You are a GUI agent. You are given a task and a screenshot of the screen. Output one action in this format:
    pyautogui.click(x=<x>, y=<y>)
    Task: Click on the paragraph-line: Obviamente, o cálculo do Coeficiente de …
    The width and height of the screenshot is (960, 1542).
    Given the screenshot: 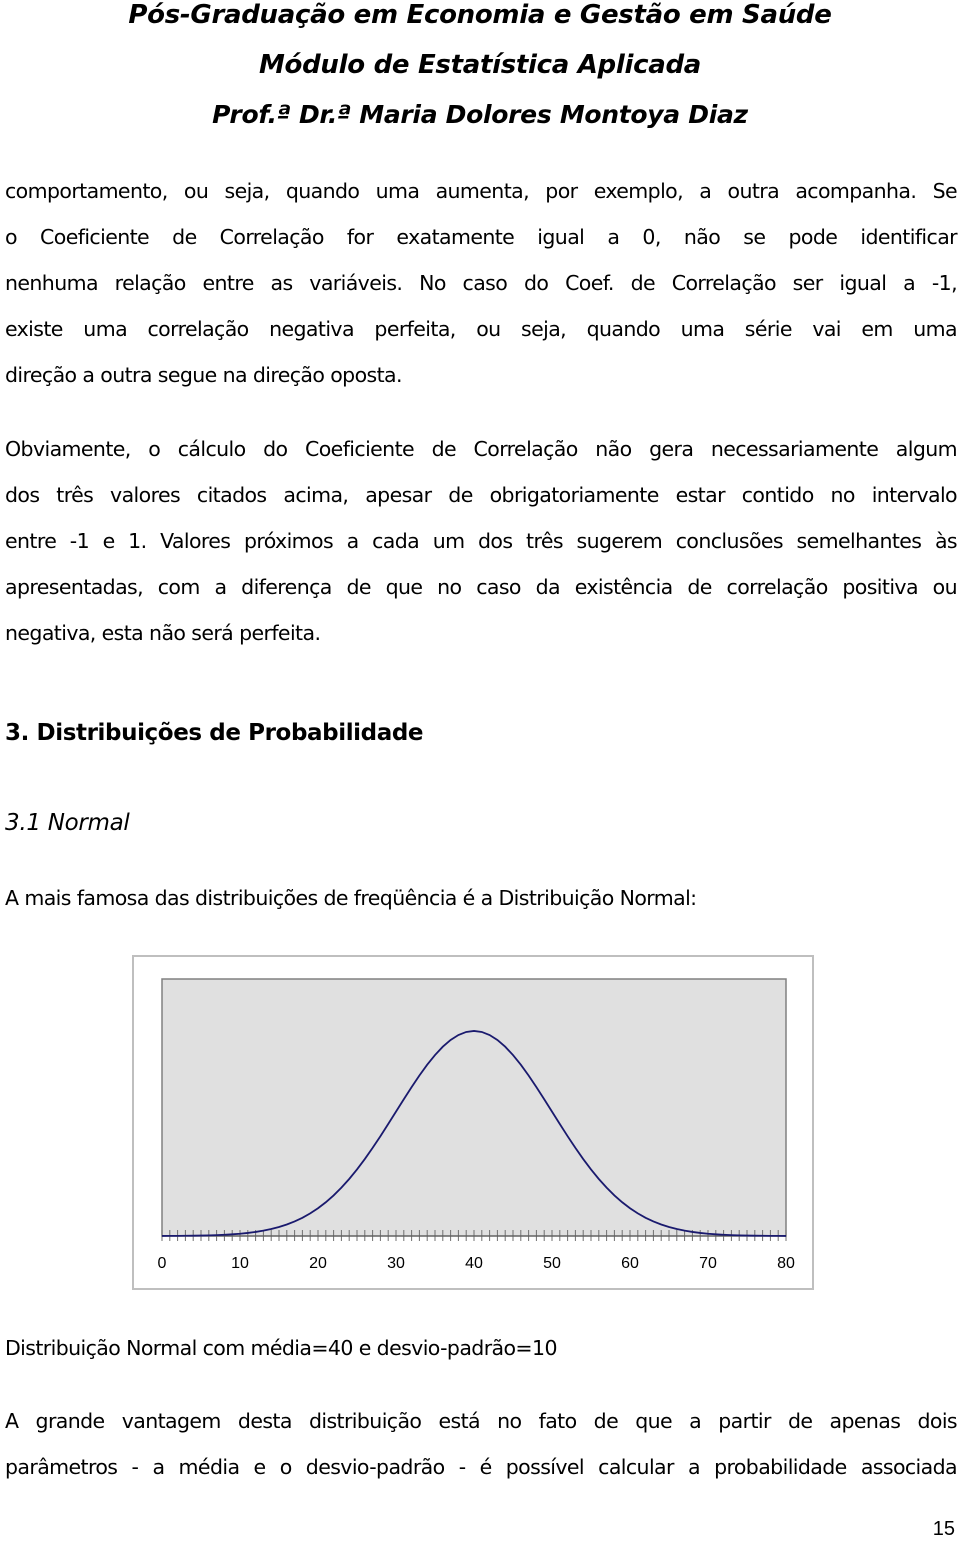 What is the action you would take?
    pyautogui.click(x=481, y=449)
    